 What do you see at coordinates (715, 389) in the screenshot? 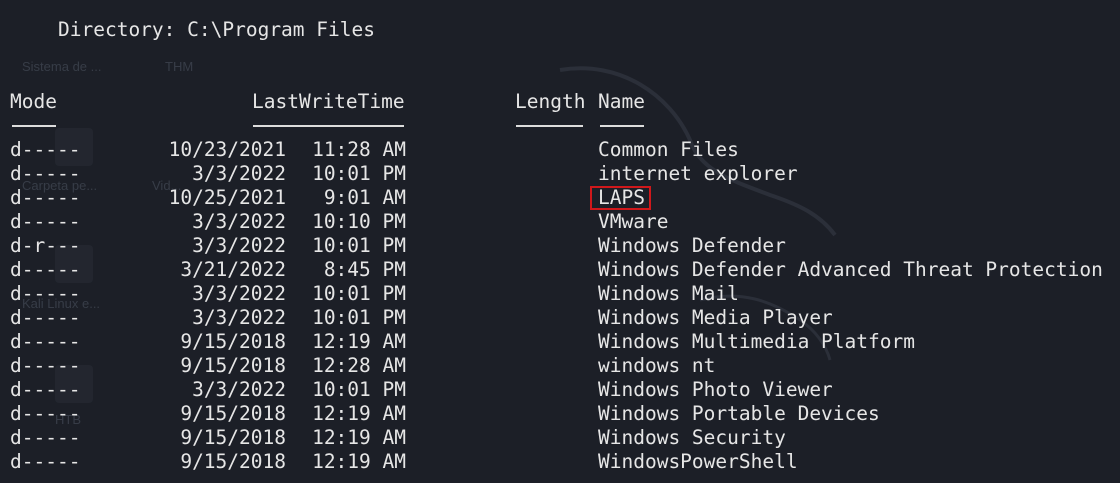
I see `row-name: Windows Photo Viewer` at bounding box center [715, 389].